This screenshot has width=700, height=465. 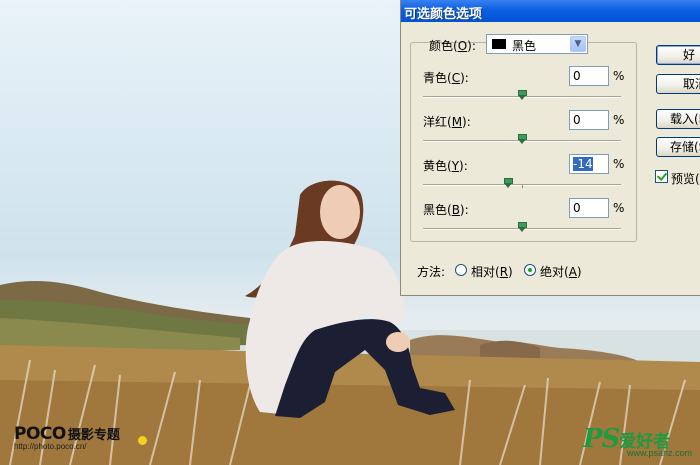 I want to click on colors-dropdown-value: 黑色, so click(x=524, y=46).